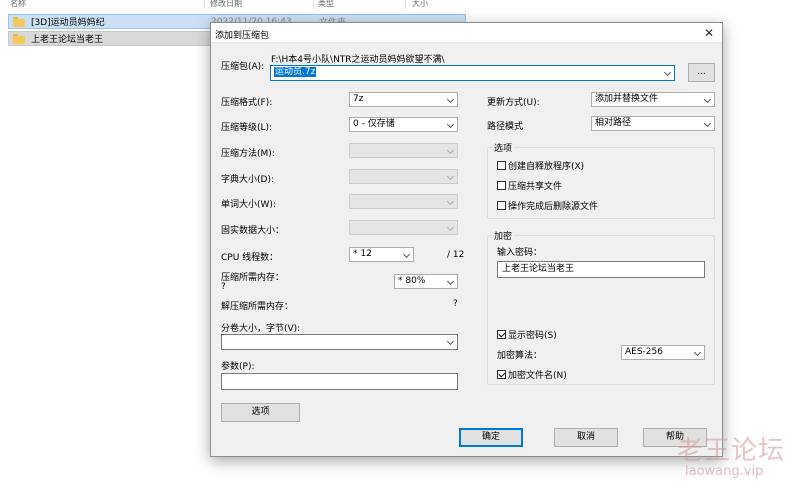 The width and height of the screenshot is (800, 489). I want to click on level-label: 压缩等级(L):, so click(247, 128).